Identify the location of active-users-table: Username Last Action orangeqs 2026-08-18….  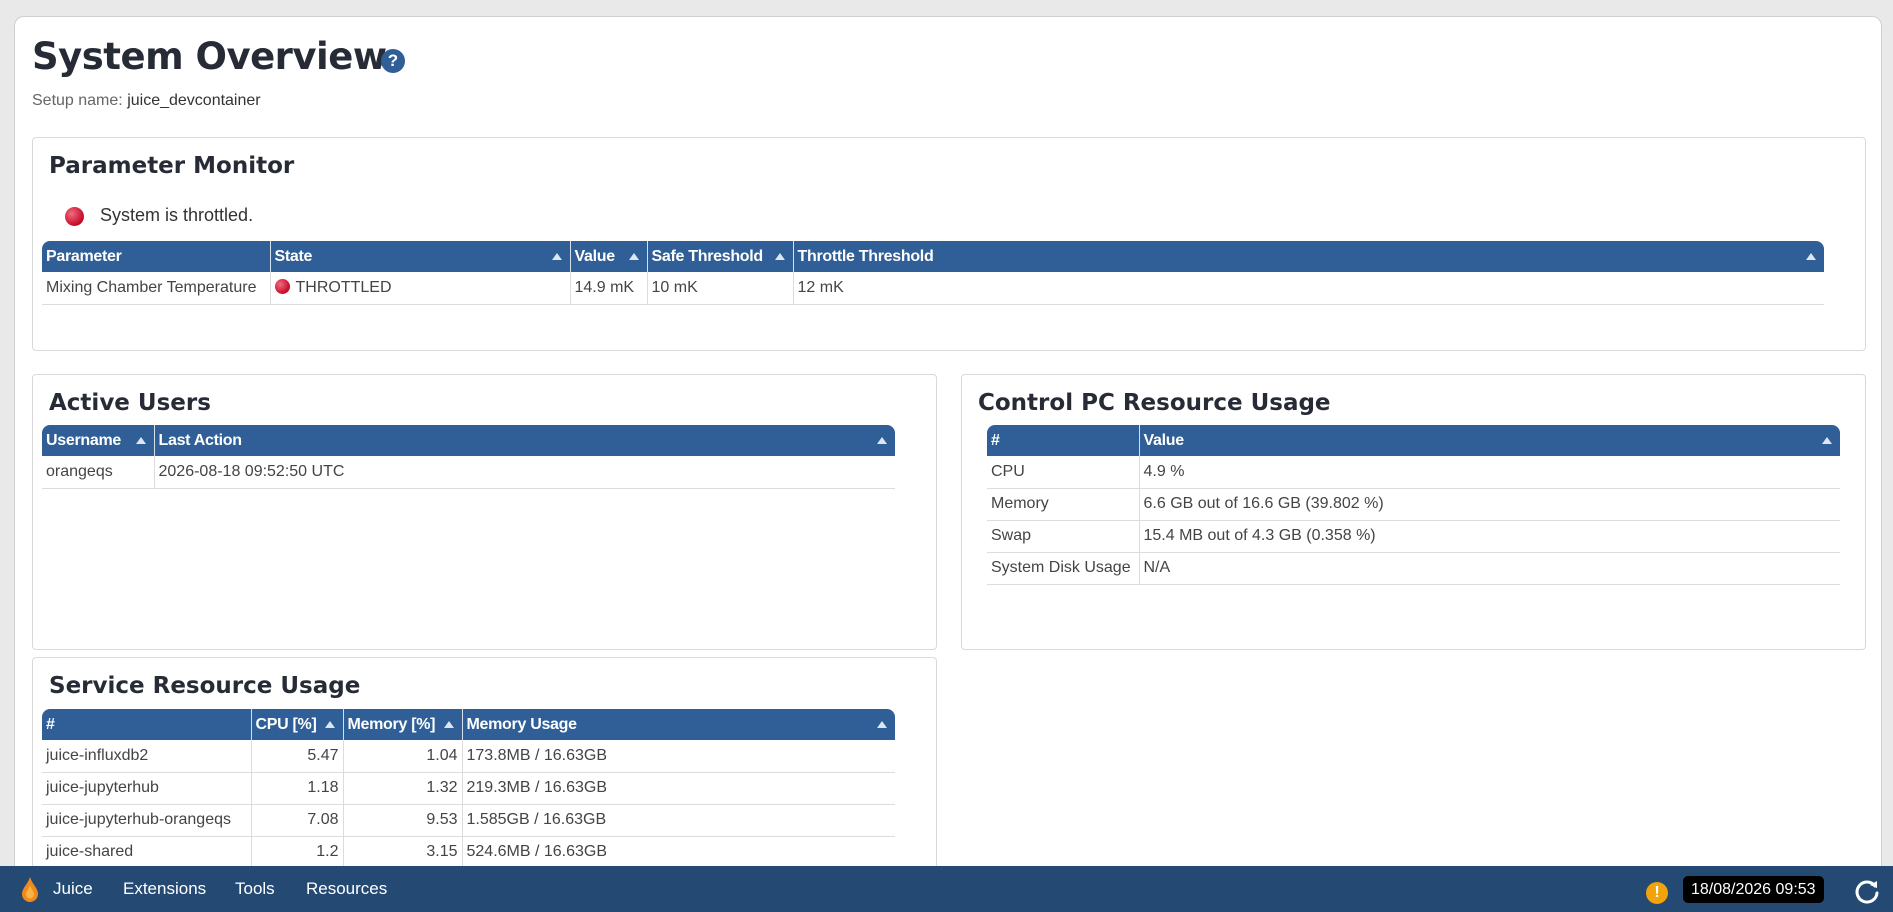
(468, 457).